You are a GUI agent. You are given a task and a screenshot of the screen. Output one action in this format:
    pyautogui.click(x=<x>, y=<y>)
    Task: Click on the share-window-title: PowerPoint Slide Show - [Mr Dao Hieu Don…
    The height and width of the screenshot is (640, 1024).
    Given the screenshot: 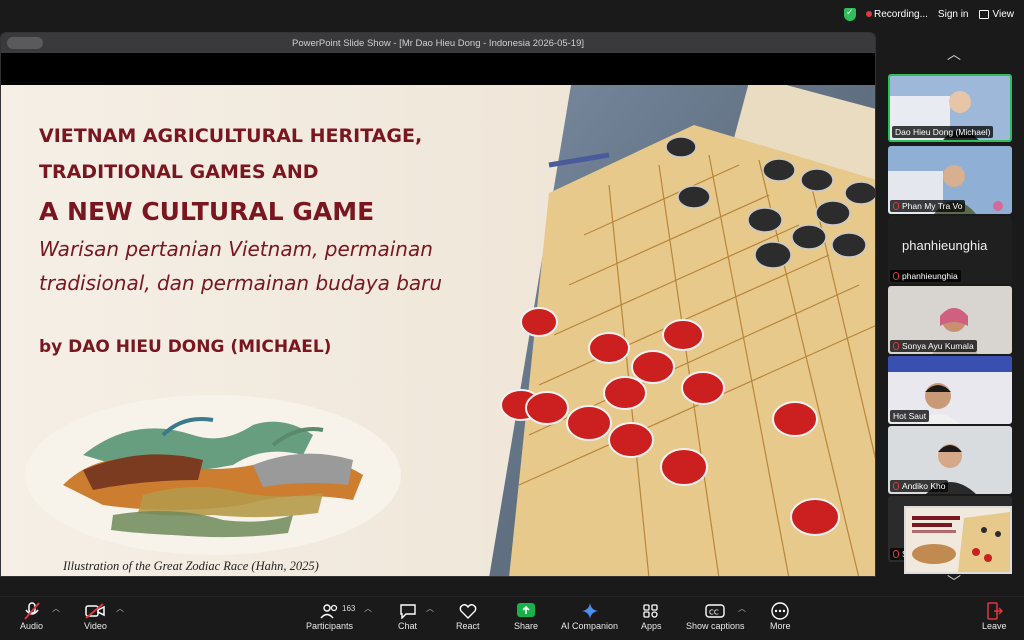 What is the action you would take?
    pyautogui.click(x=438, y=43)
    